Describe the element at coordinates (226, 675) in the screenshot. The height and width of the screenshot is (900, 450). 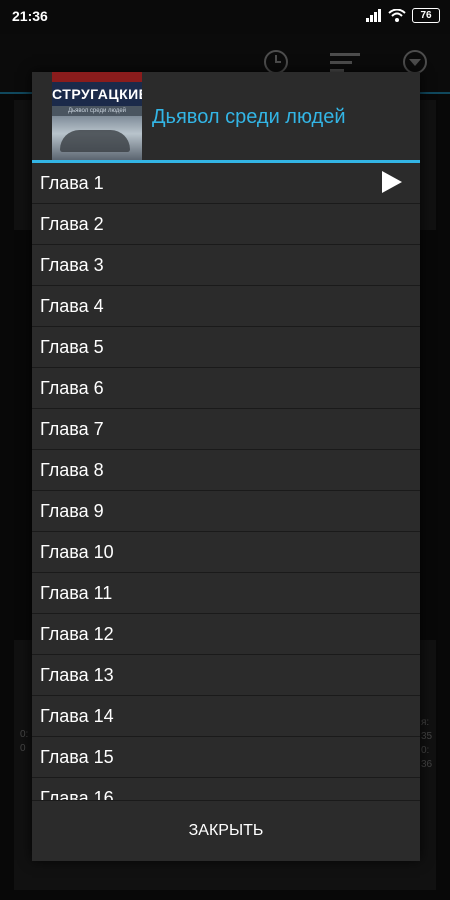
I see `chapter-row: Глава 13` at that location.